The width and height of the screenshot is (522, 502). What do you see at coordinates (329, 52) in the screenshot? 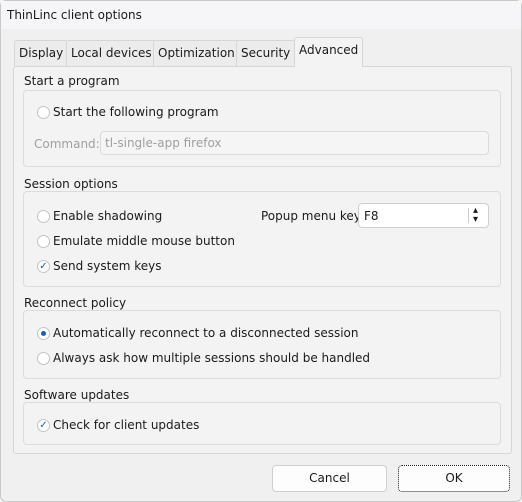
I see `tab-advanced: Advanced` at bounding box center [329, 52].